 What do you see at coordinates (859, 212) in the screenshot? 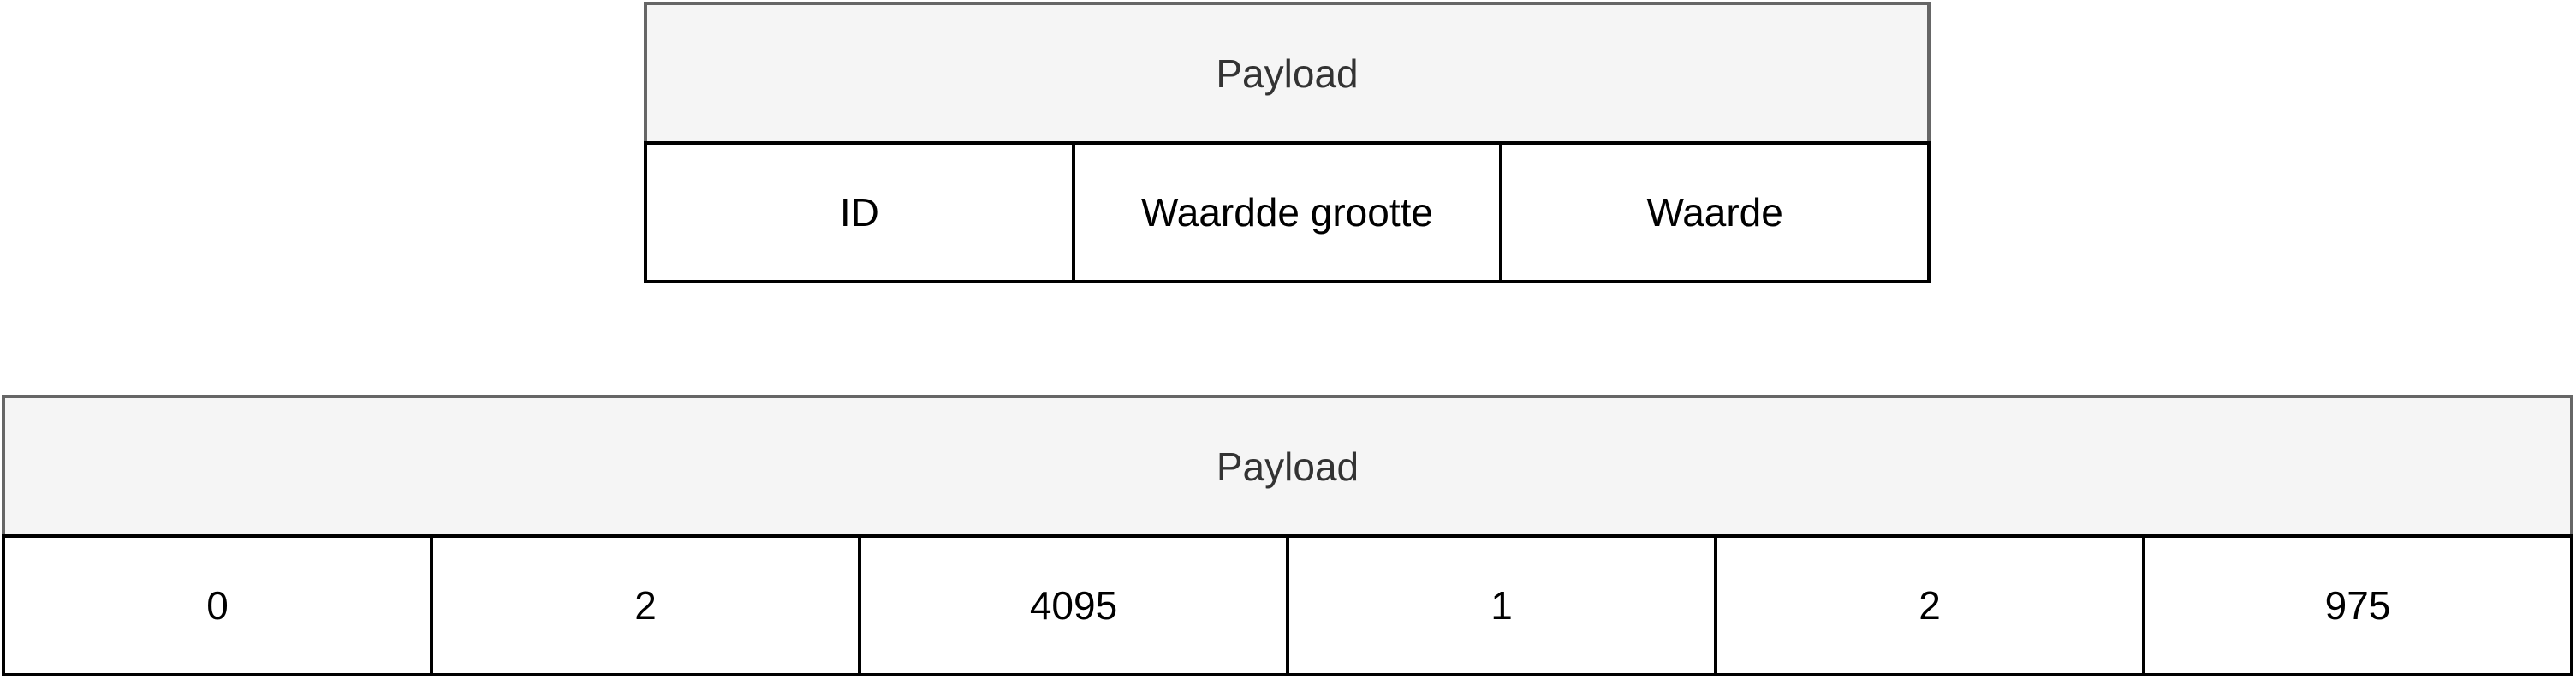
I see `field-id: ID` at bounding box center [859, 212].